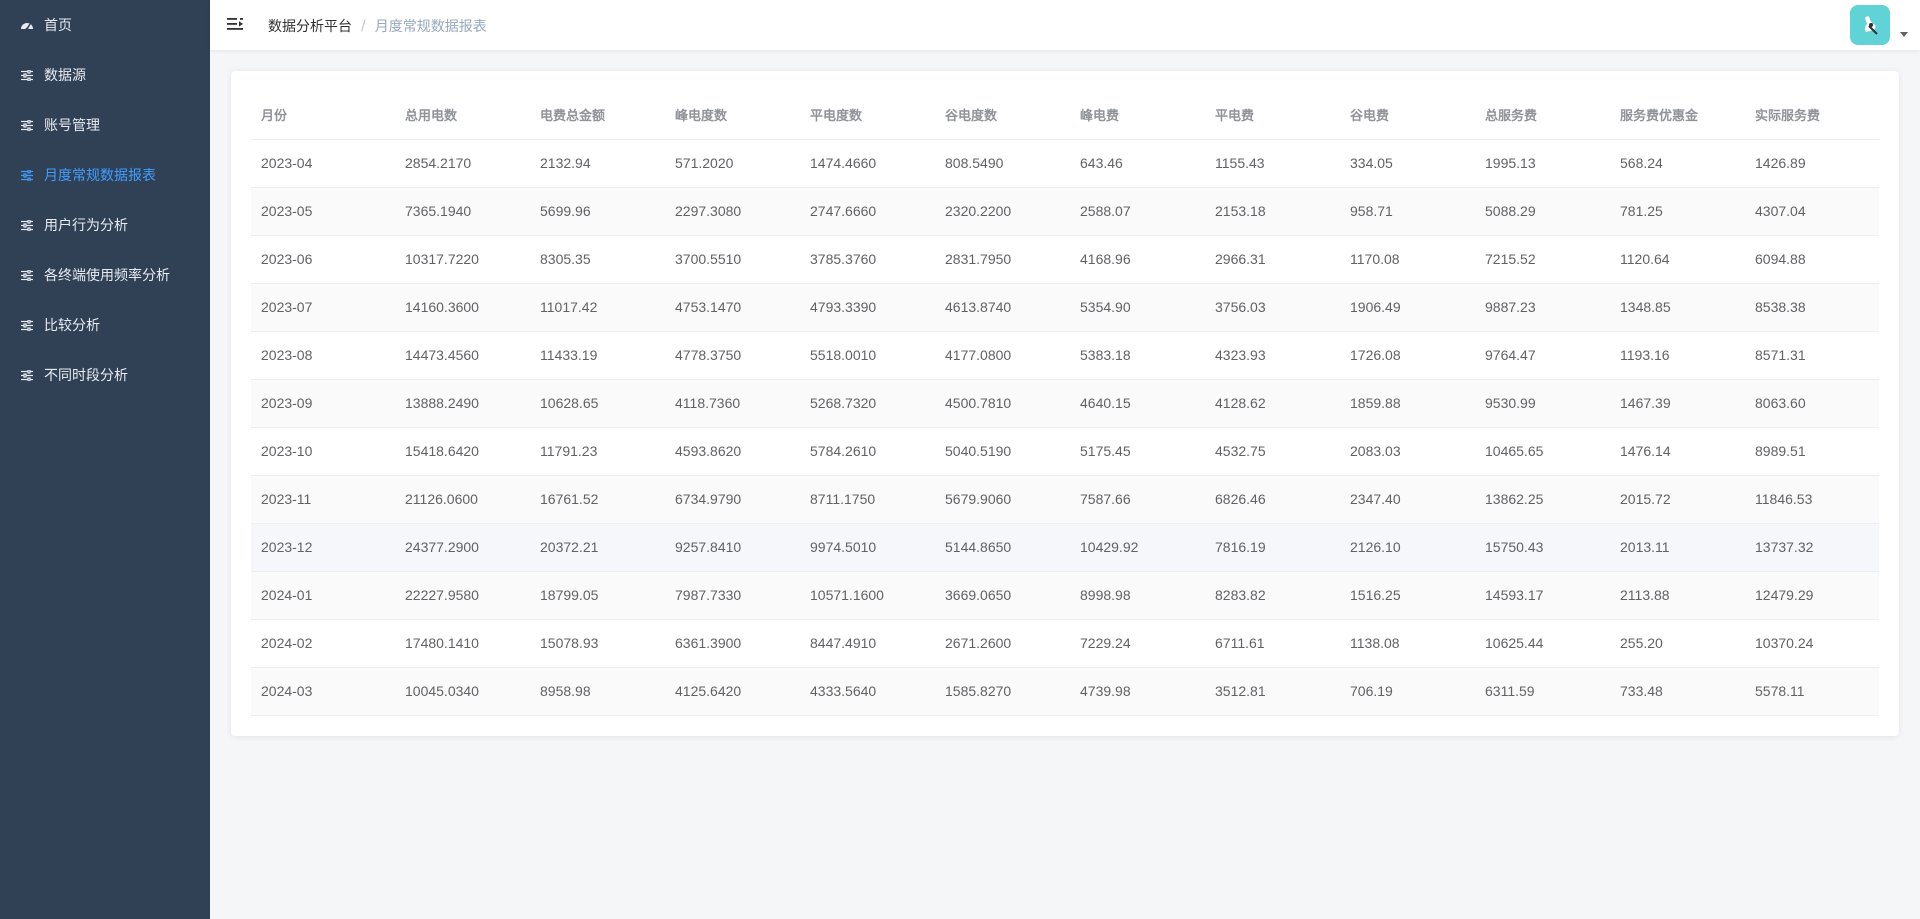 The height and width of the screenshot is (919, 1920). Describe the element at coordinates (732, 691) in the screenshot. I see `table-cell: 4125.6420` at that location.